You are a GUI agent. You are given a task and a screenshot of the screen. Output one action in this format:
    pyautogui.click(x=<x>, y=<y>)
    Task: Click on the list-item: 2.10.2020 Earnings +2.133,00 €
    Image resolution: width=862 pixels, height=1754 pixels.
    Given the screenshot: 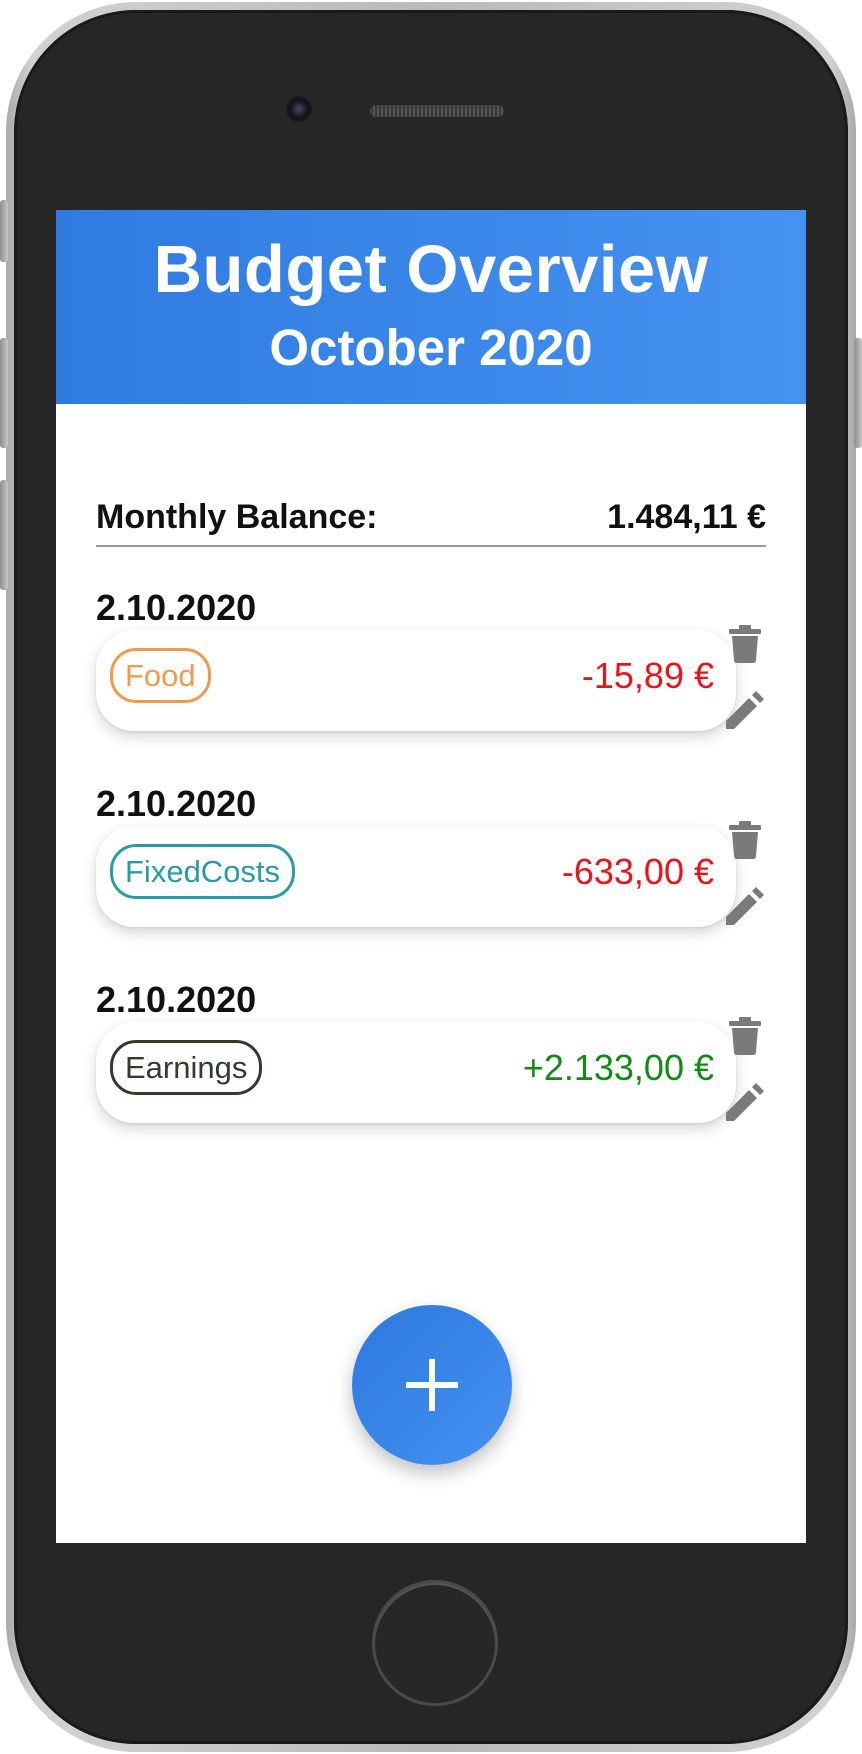 What is the action you would take?
    pyautogui.click(x=451, y=1062)
    